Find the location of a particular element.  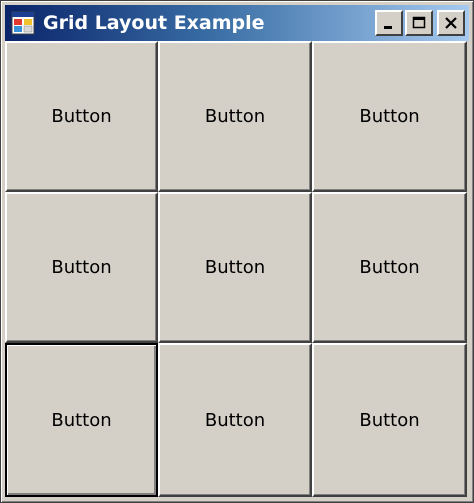

grid-button-2-3: Button is located at coordinates (389, 267).